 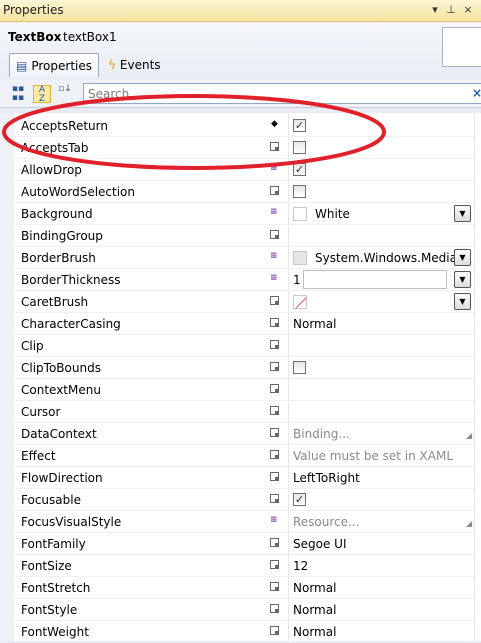 I want to click on property-value: 1, so click(x=297, y=280).